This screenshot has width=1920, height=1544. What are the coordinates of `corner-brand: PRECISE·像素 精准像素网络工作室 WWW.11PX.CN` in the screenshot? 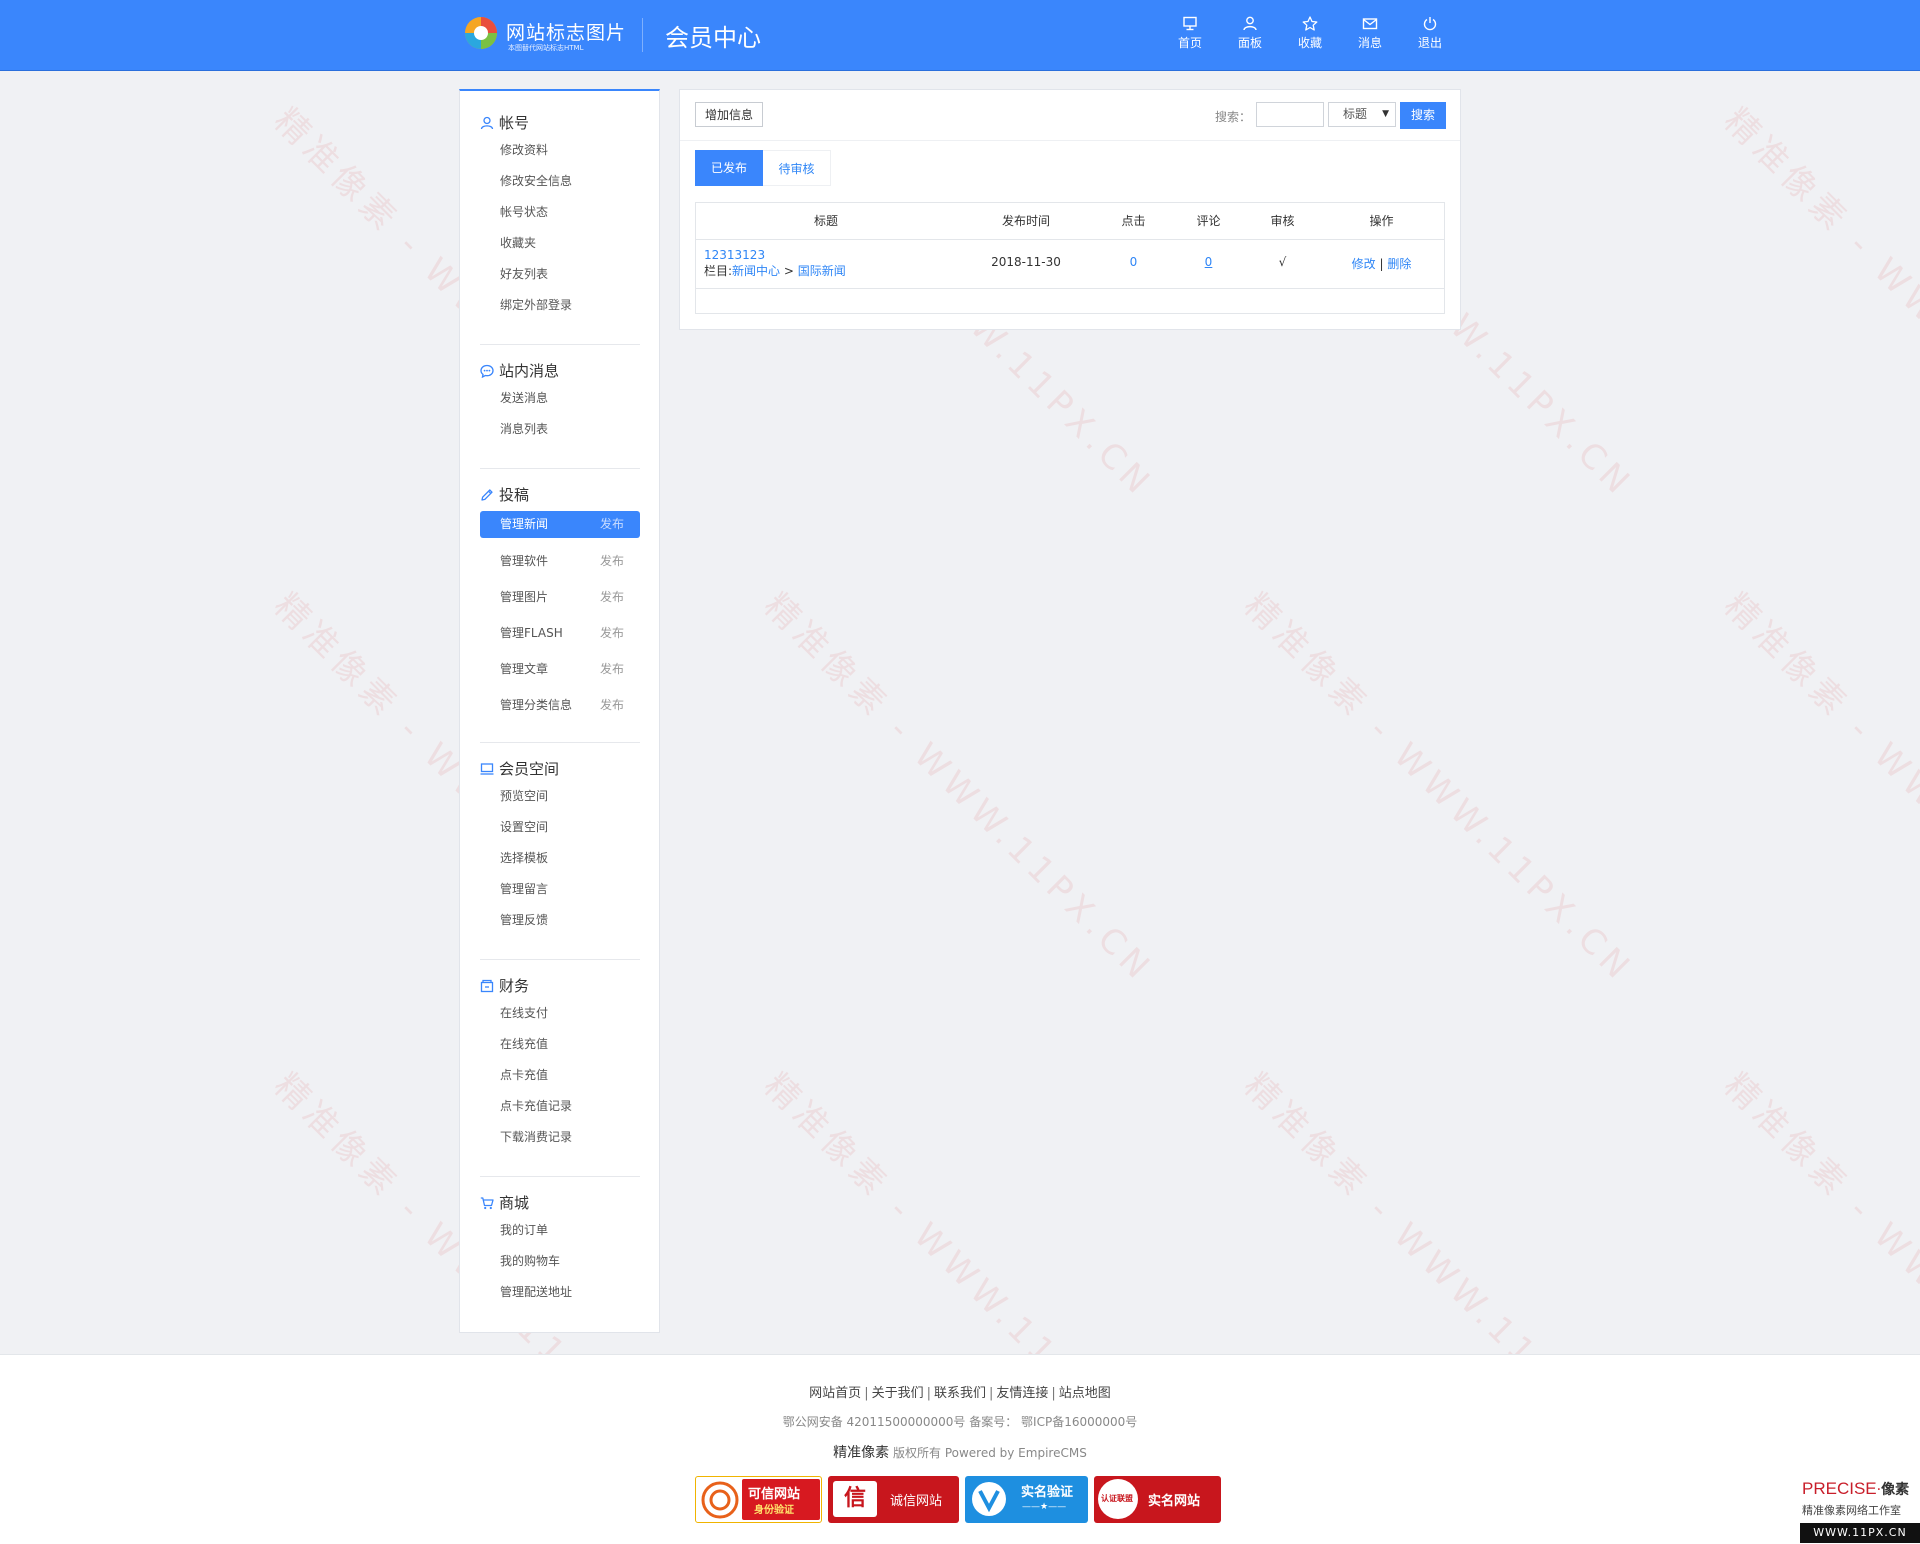 It's located at (1860, 1510).